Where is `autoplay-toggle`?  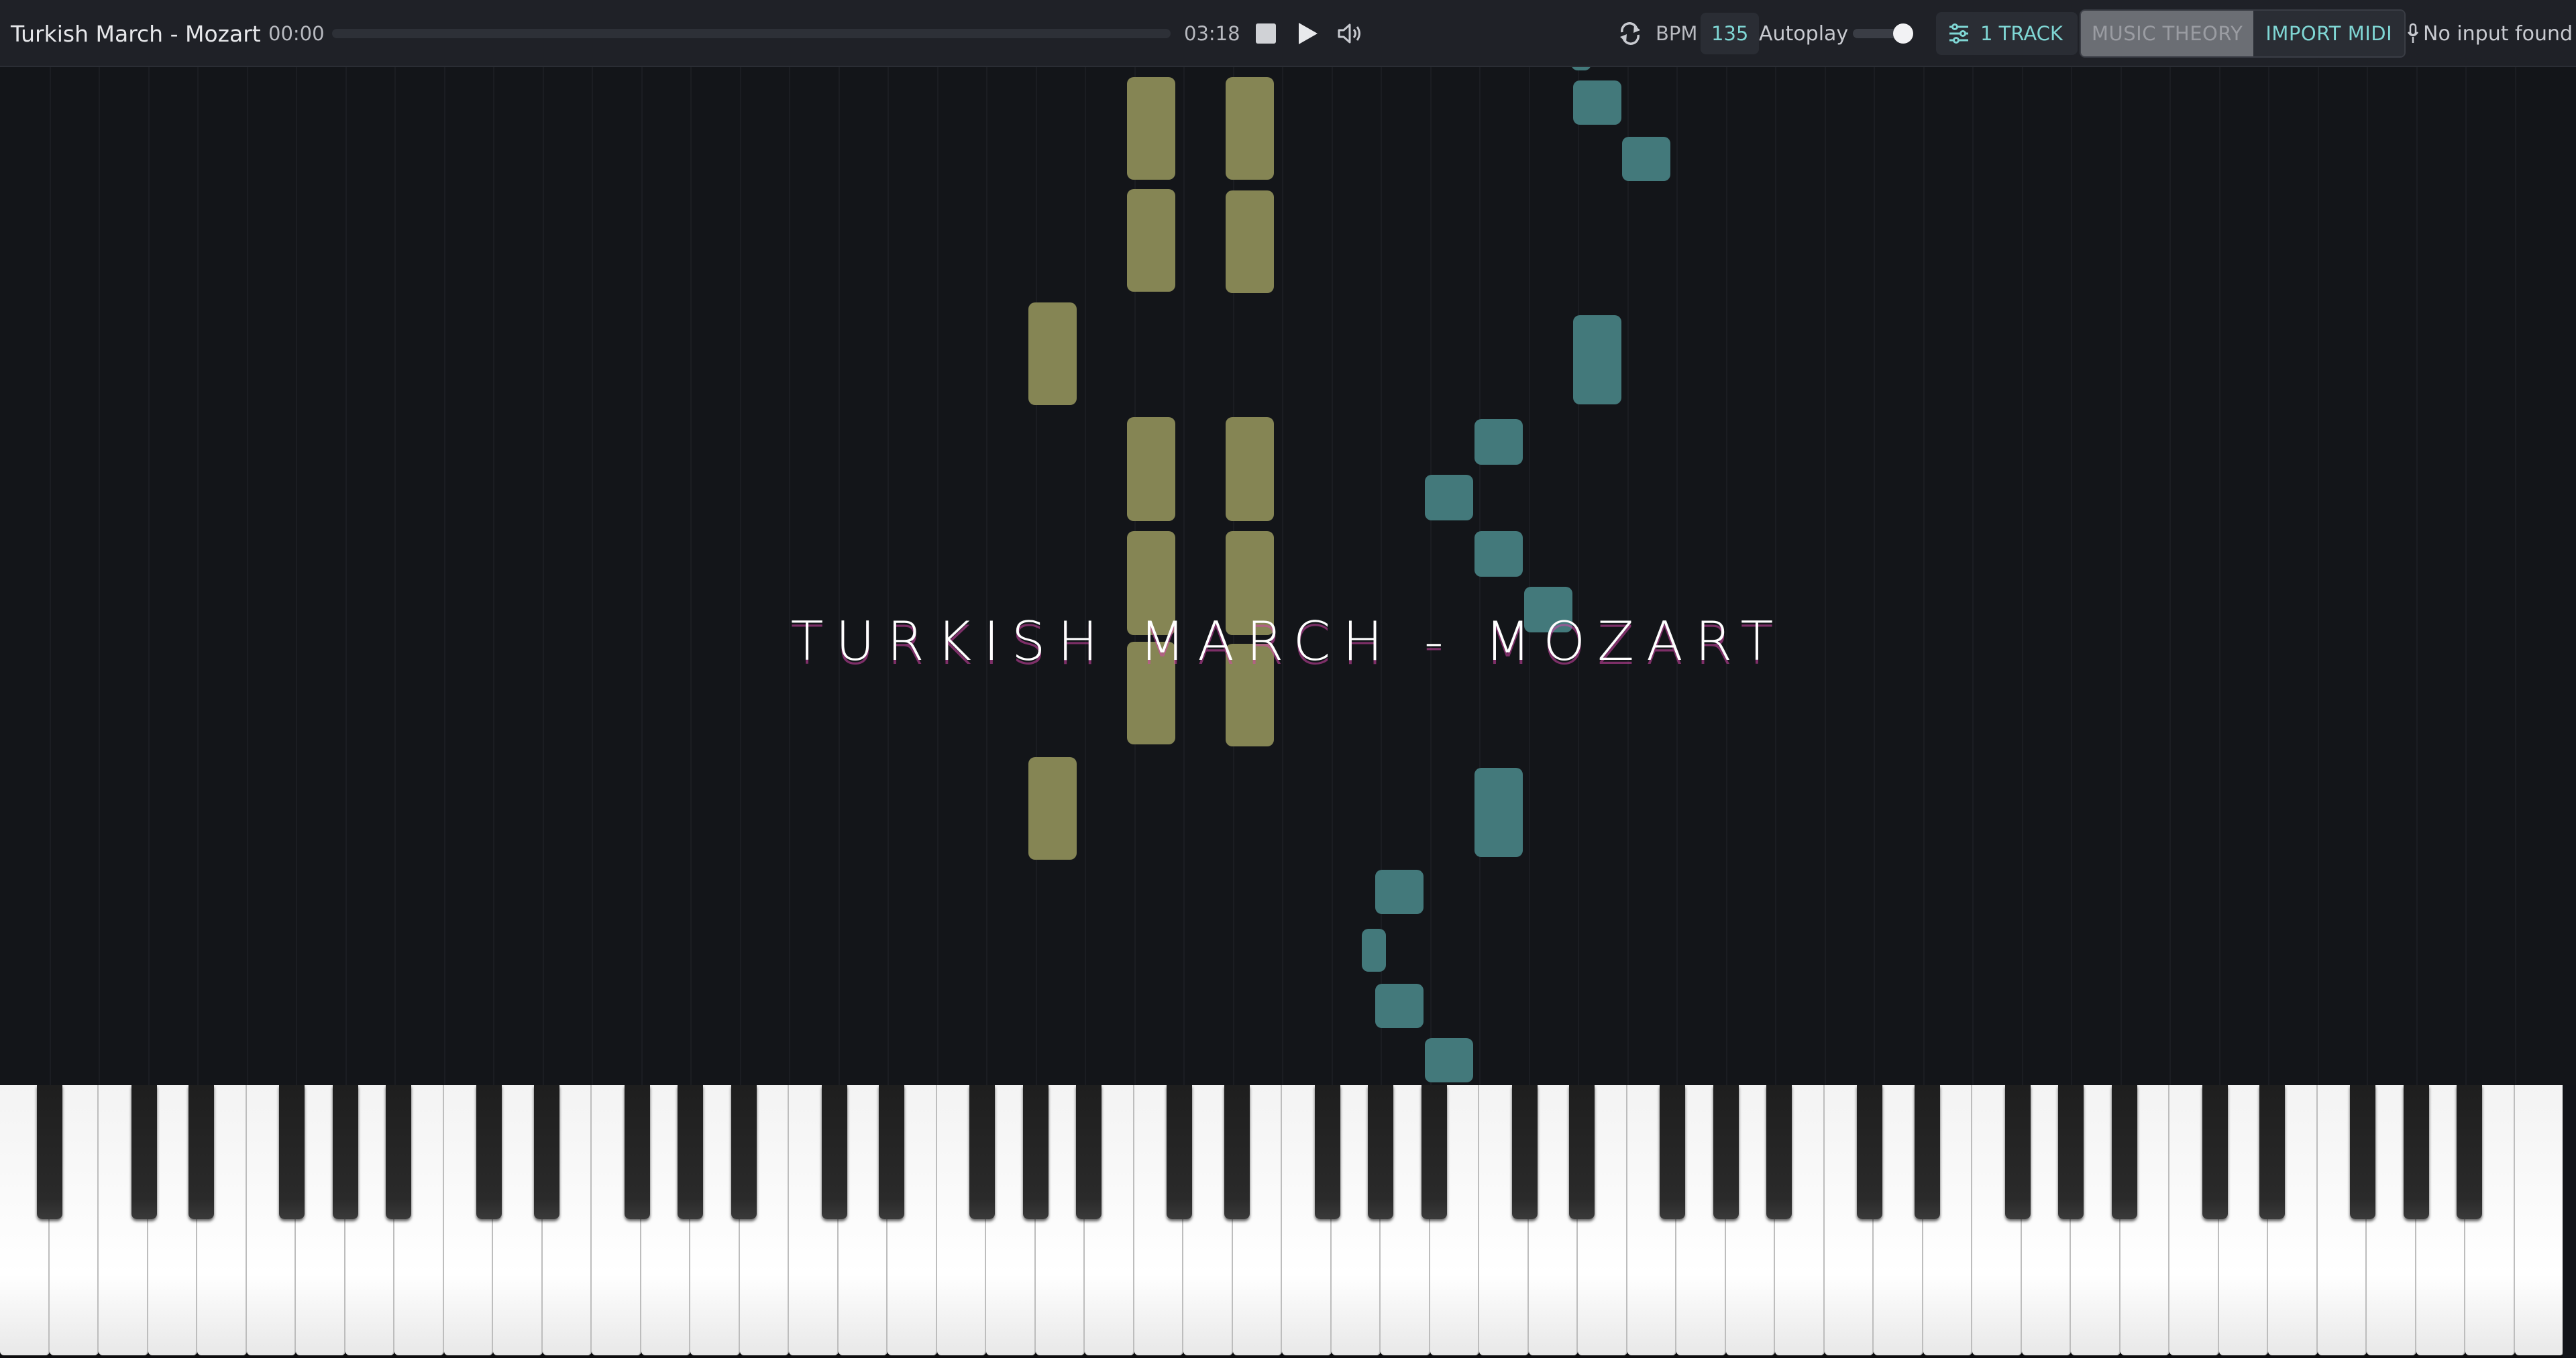
autoplay-toggle is located at coordinates (1883, 33).